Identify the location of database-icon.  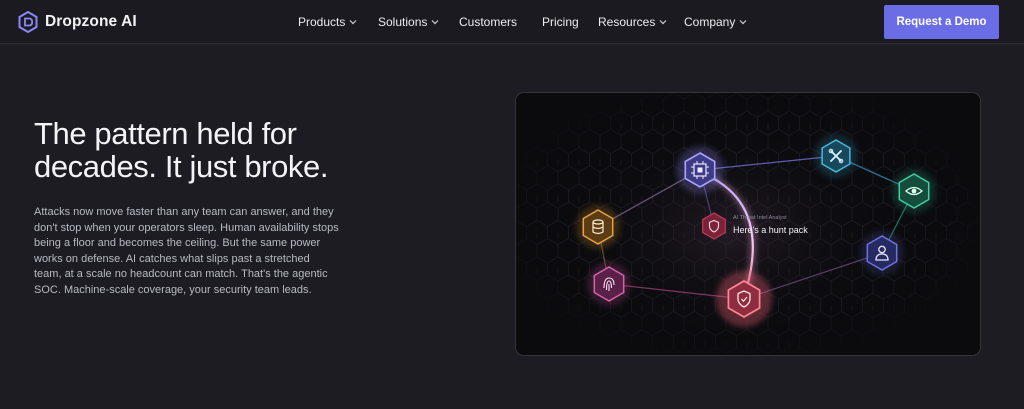
(598, 227).